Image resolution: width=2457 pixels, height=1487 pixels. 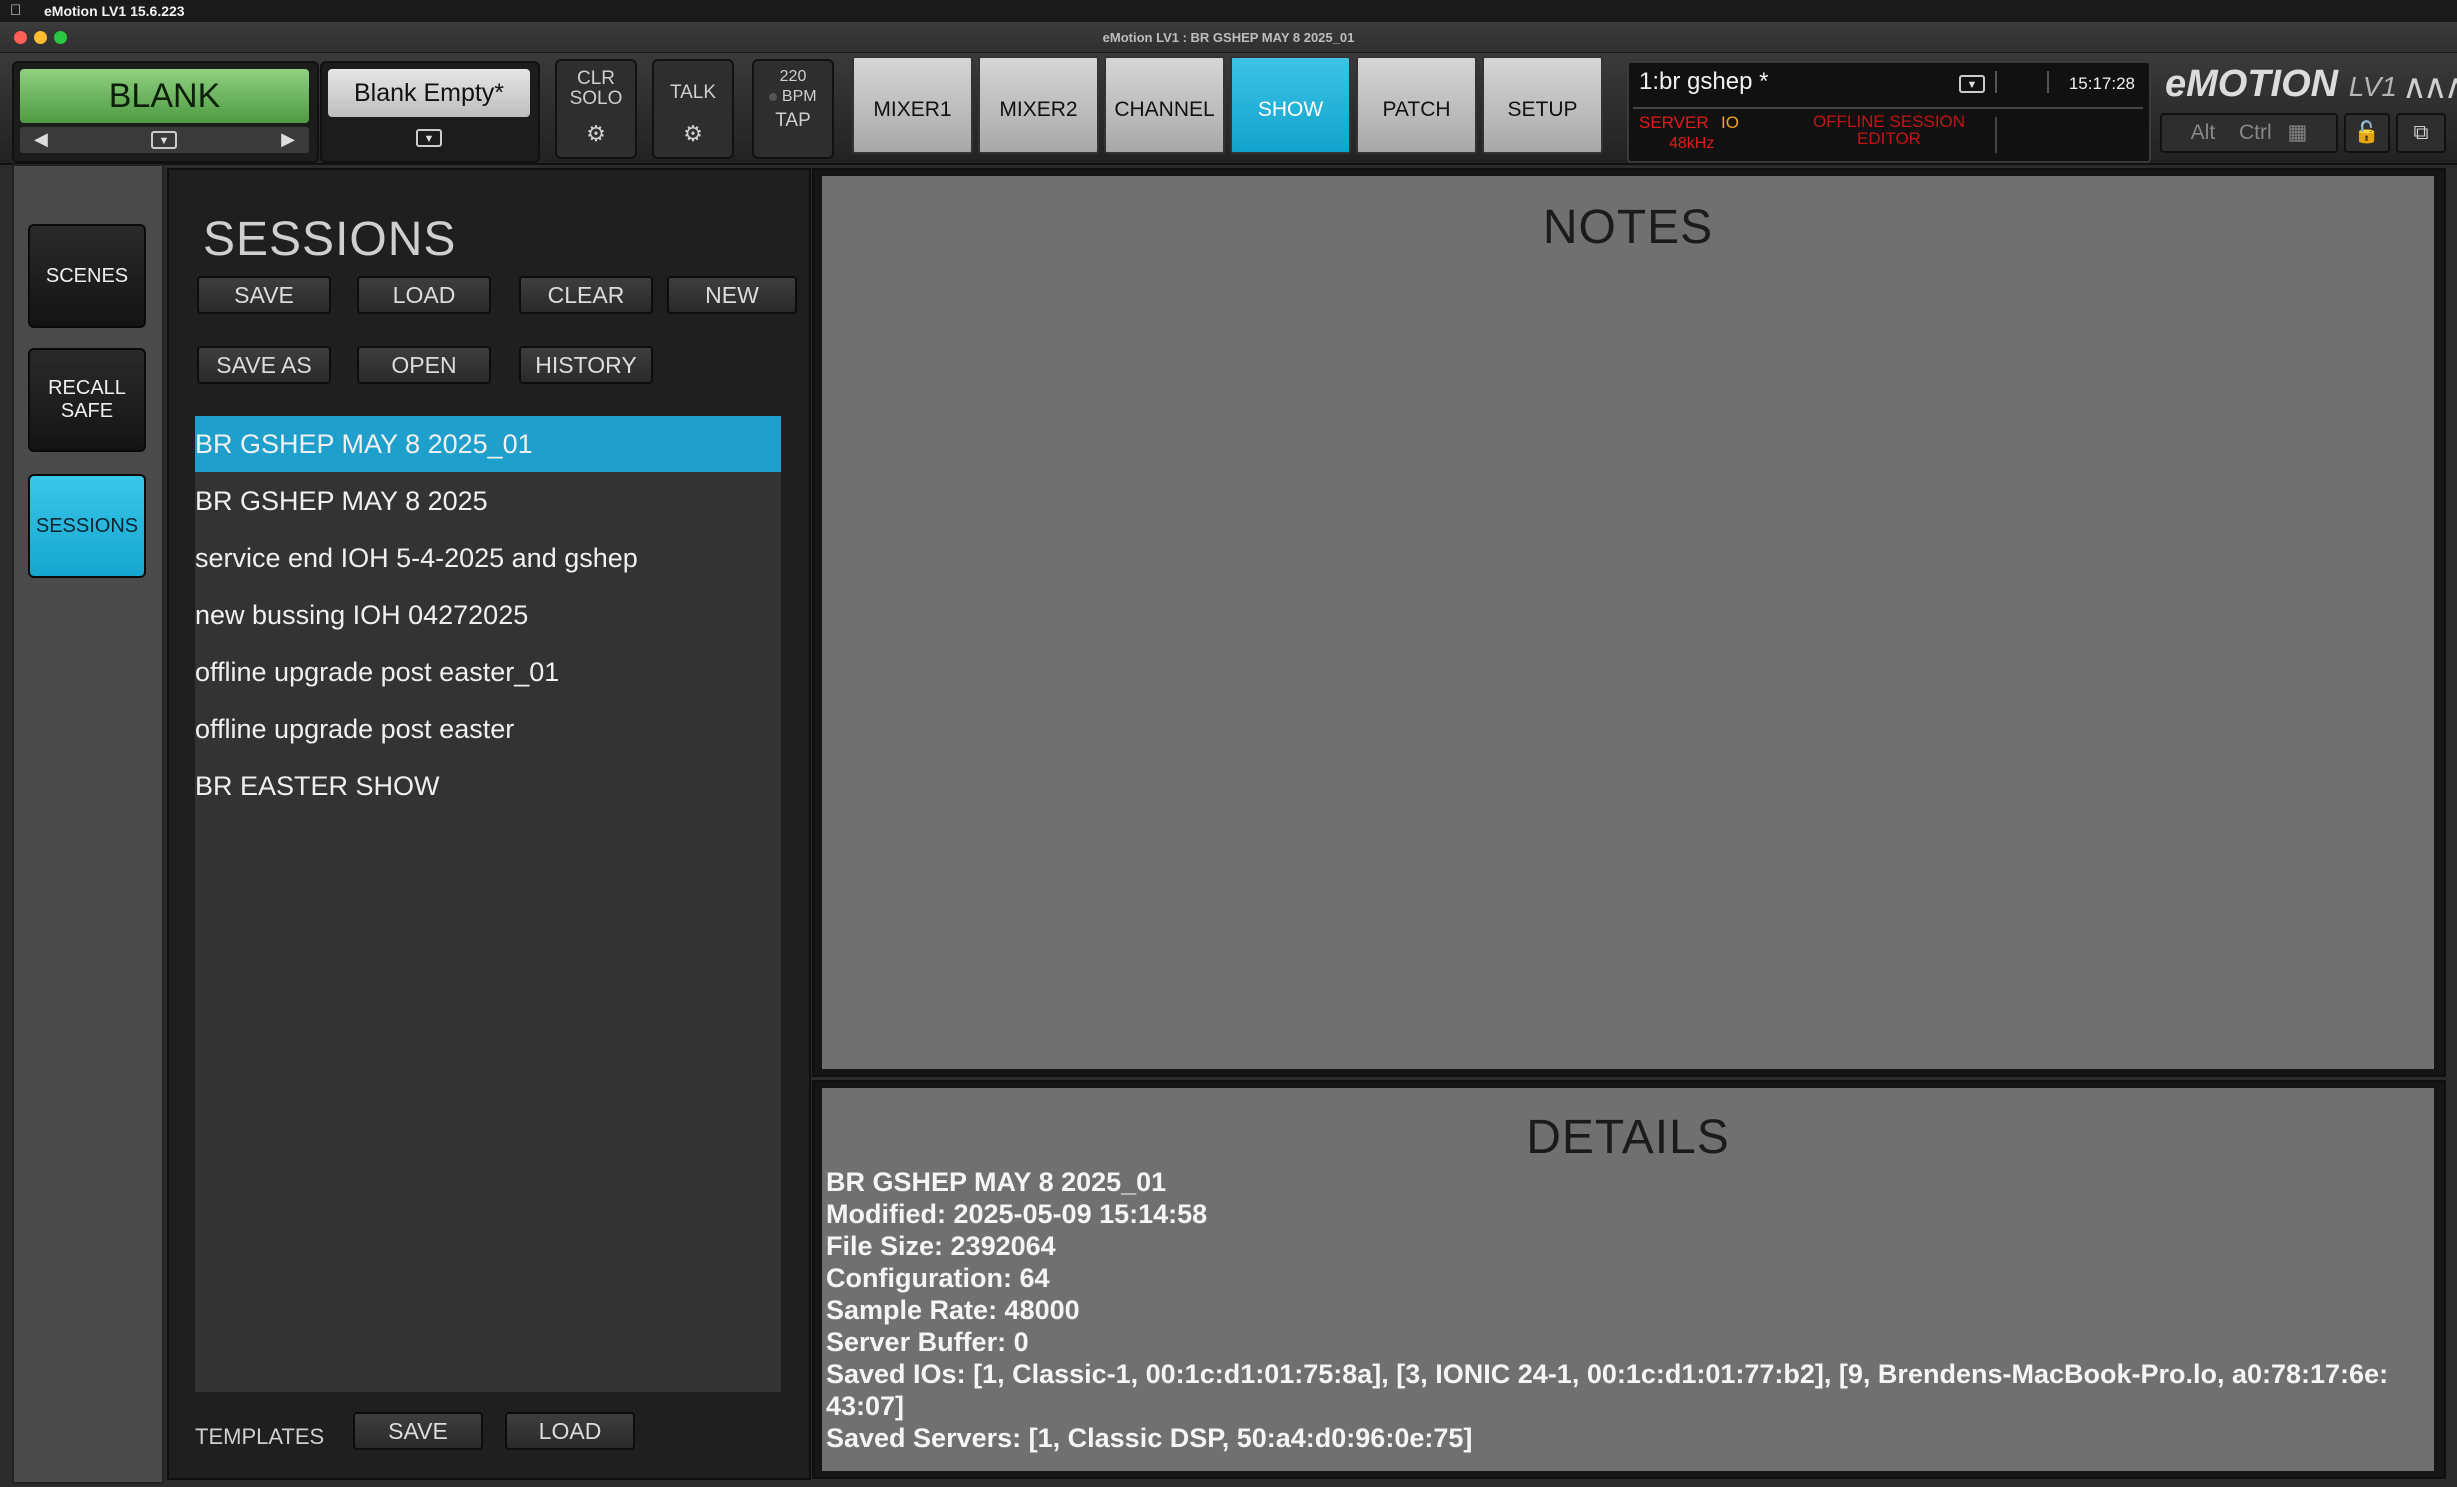 I want to click on session-clear-button: CLEAR, so click(x=586, y=295).